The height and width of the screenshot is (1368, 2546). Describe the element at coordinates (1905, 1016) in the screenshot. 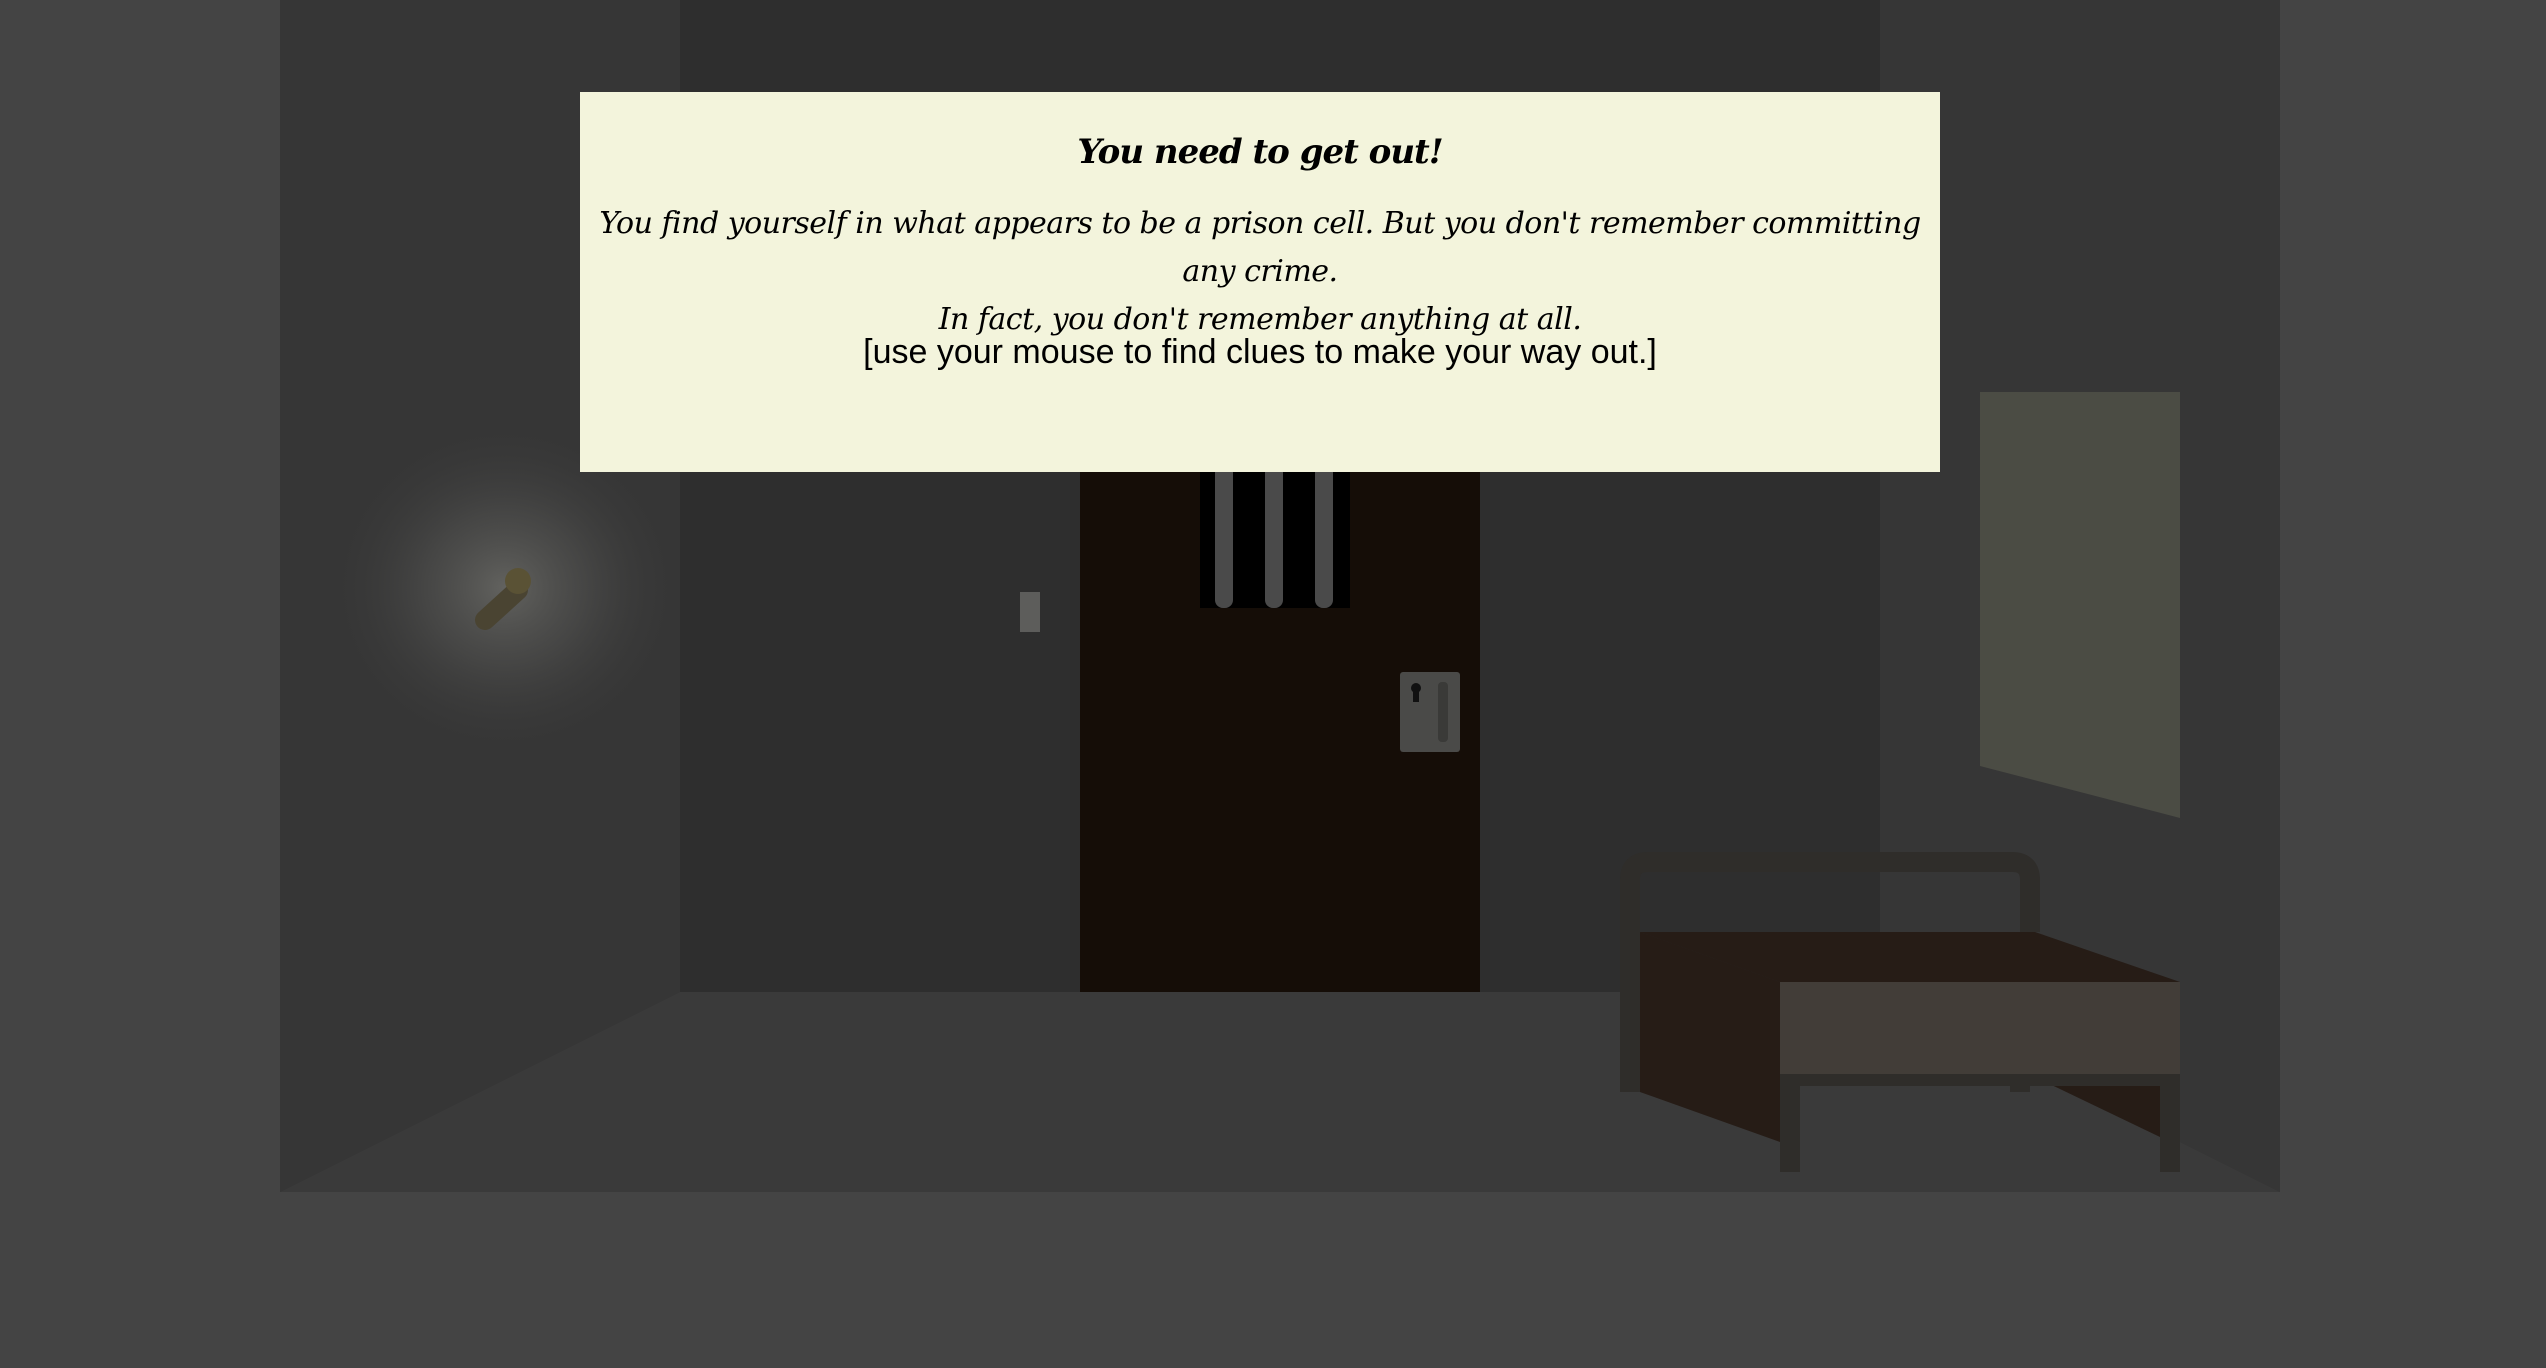

I see `bed-hotspot` at that location.